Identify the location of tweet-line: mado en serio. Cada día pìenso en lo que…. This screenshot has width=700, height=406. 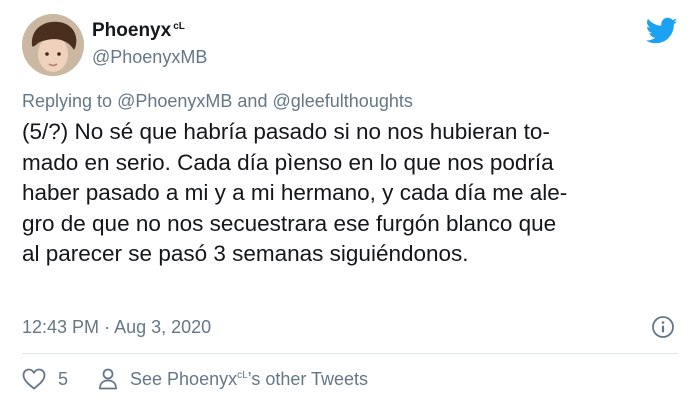
(288, 162).